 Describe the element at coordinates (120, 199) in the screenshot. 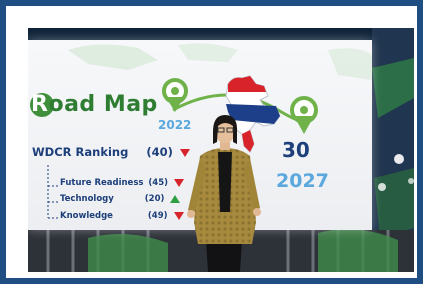

I see `sub-item-technology: Technology (20)` at that location.